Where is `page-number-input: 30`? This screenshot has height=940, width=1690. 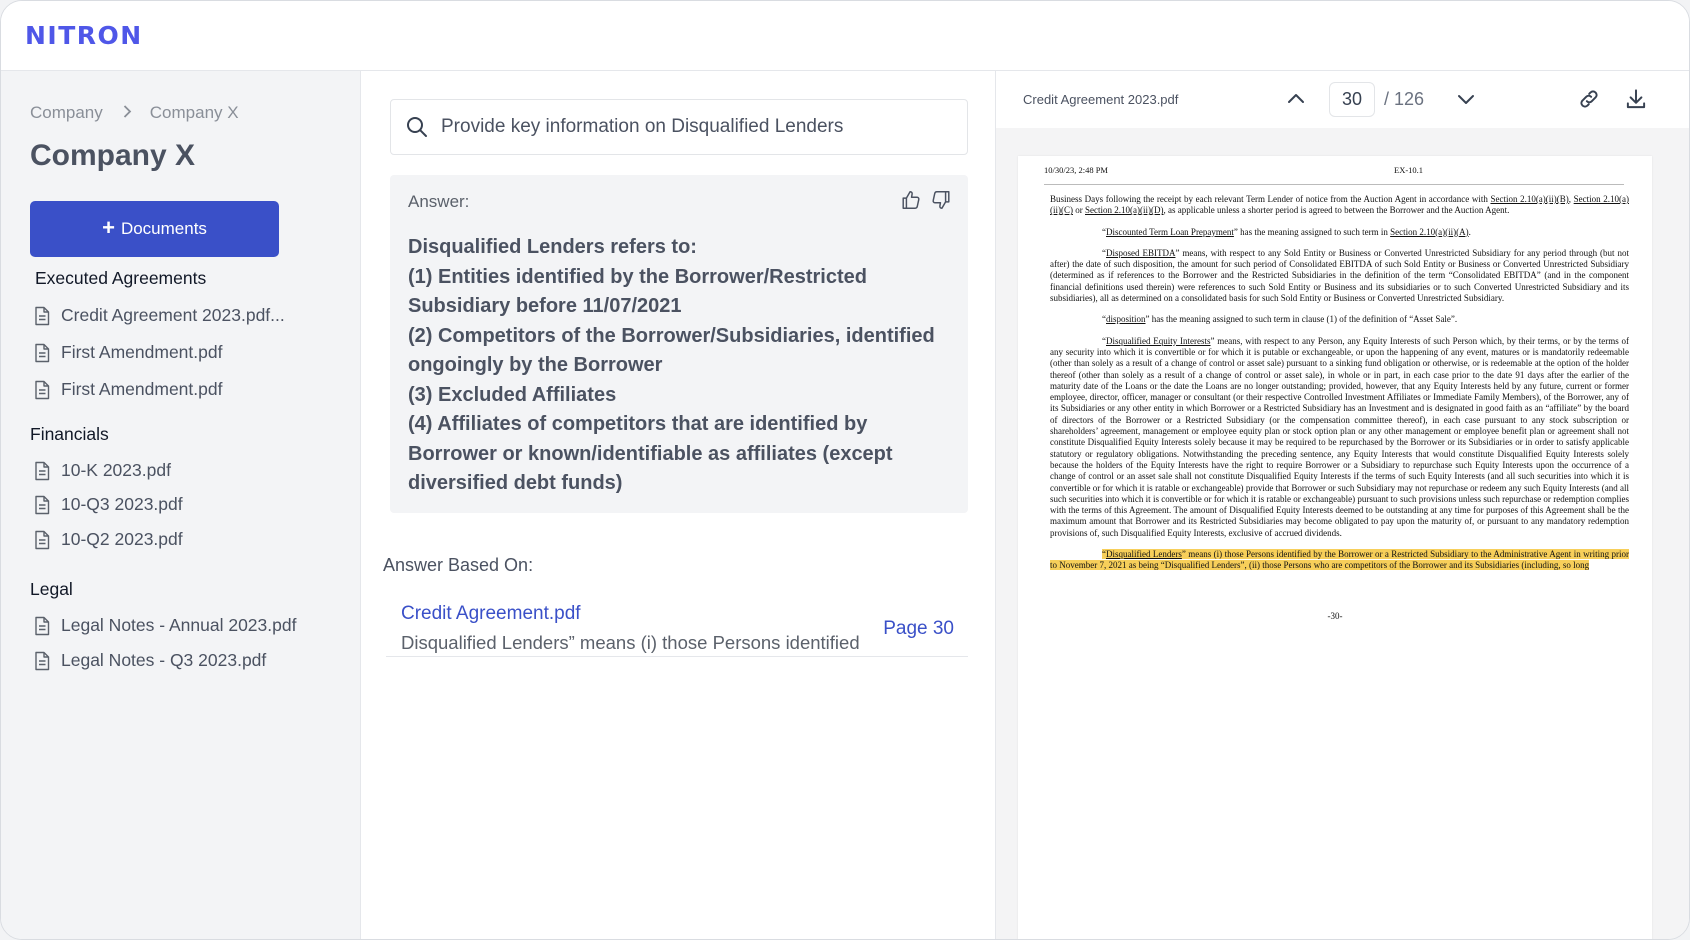
page-number-input: 30 is located at coordinates (1352, 99).